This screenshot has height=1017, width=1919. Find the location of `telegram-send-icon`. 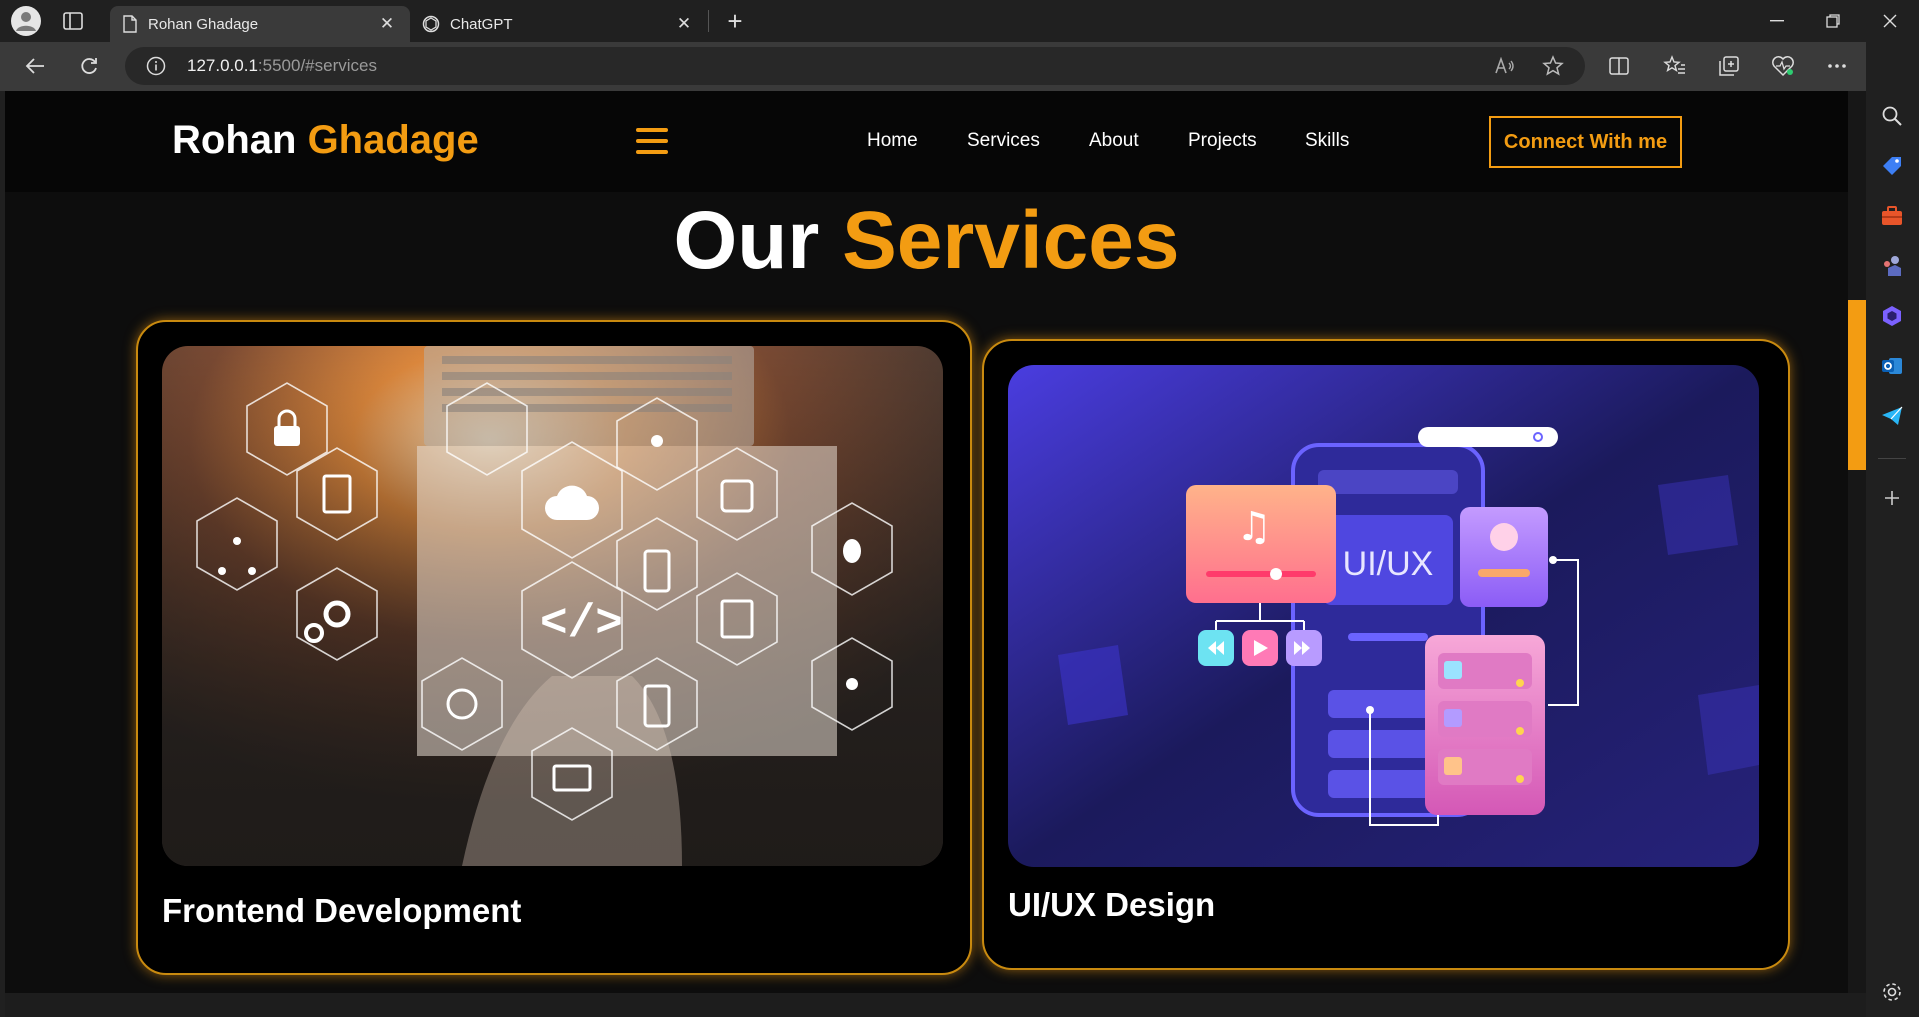

telegram-send-icon is located at coordinates (1892, 416).